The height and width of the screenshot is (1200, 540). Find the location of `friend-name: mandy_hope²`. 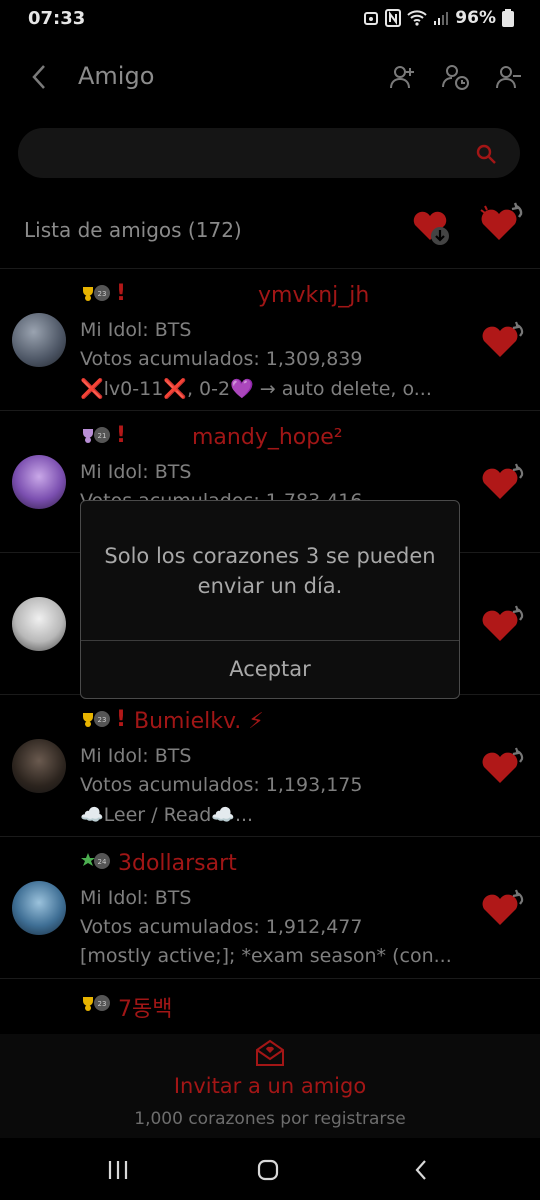

friend-name: mandy_hope² is located at coordinates (267, 437).